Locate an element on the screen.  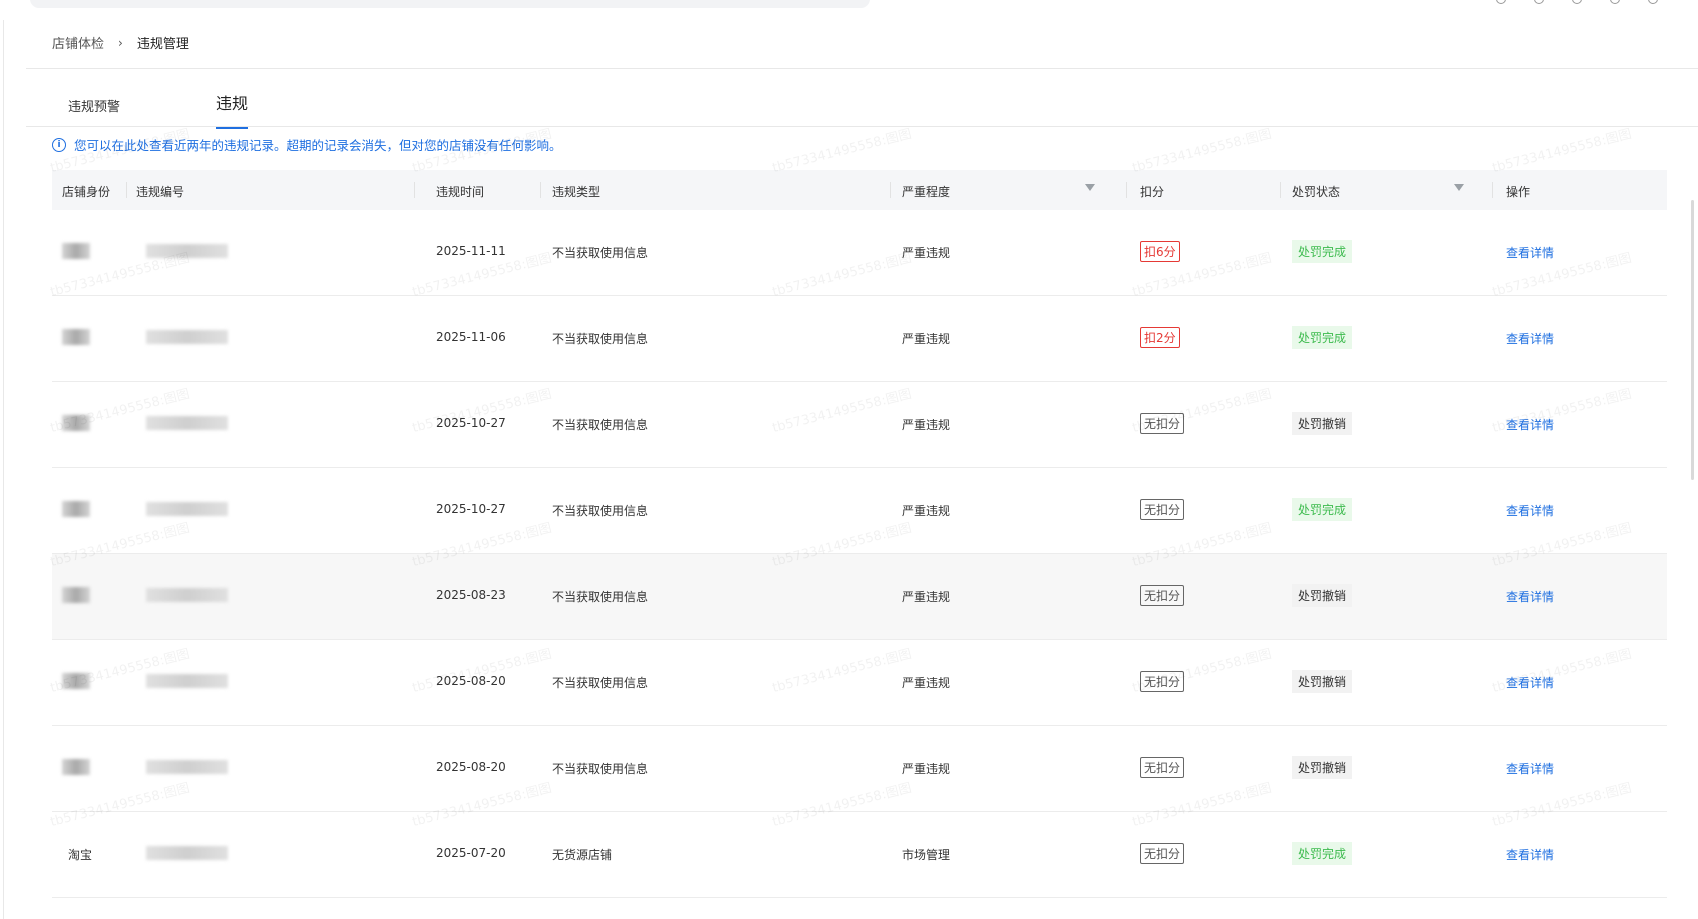
header-shop-identity: 店铺身份 is located at coordinates (86, 192).